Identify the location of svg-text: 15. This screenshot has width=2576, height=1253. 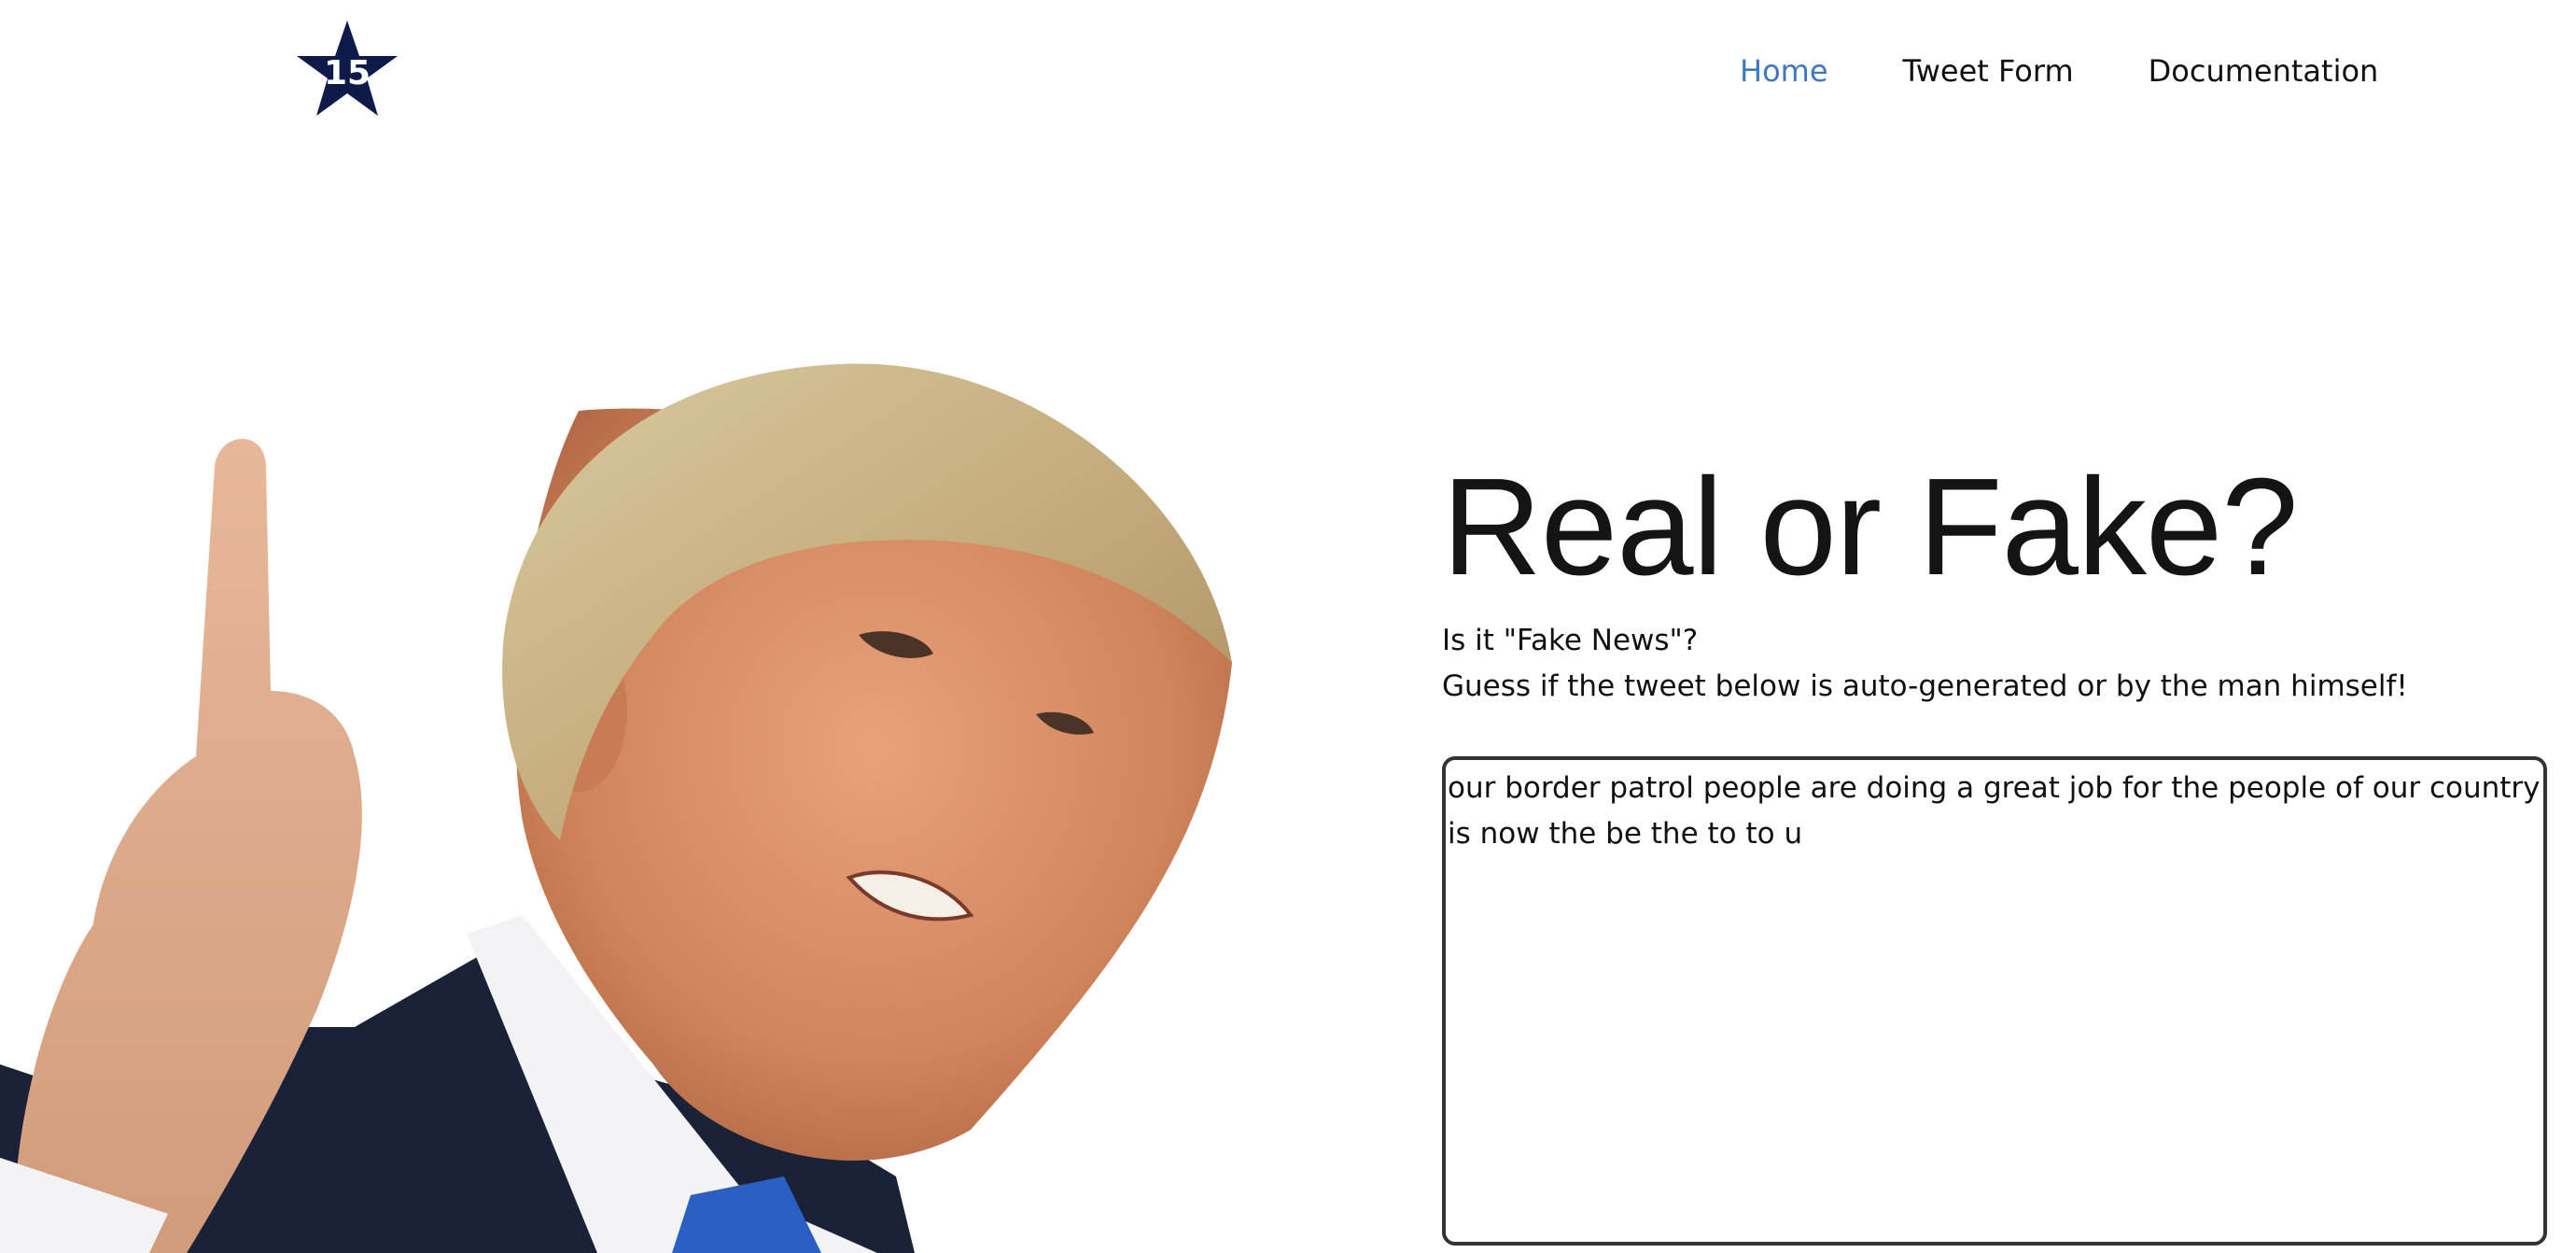
(347, 73).